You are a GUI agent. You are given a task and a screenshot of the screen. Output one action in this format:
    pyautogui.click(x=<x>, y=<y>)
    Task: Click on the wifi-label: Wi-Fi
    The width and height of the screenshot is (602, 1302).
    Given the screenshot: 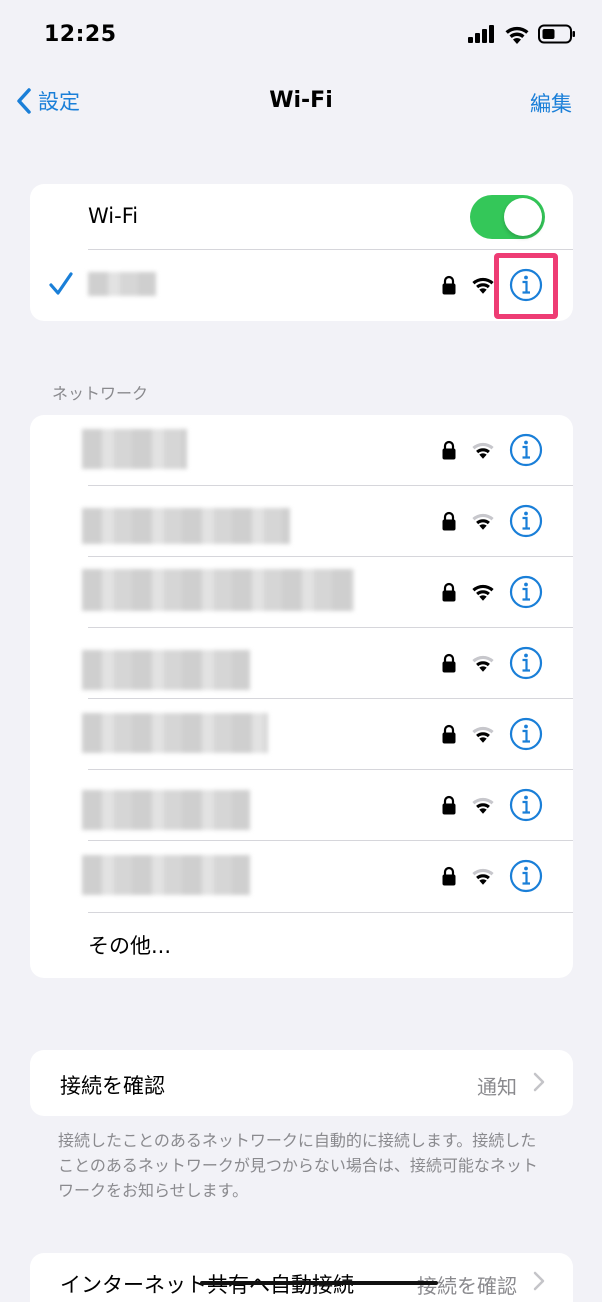 What is the action you would take?
    pyautogui.click(x=113, y=216)
    